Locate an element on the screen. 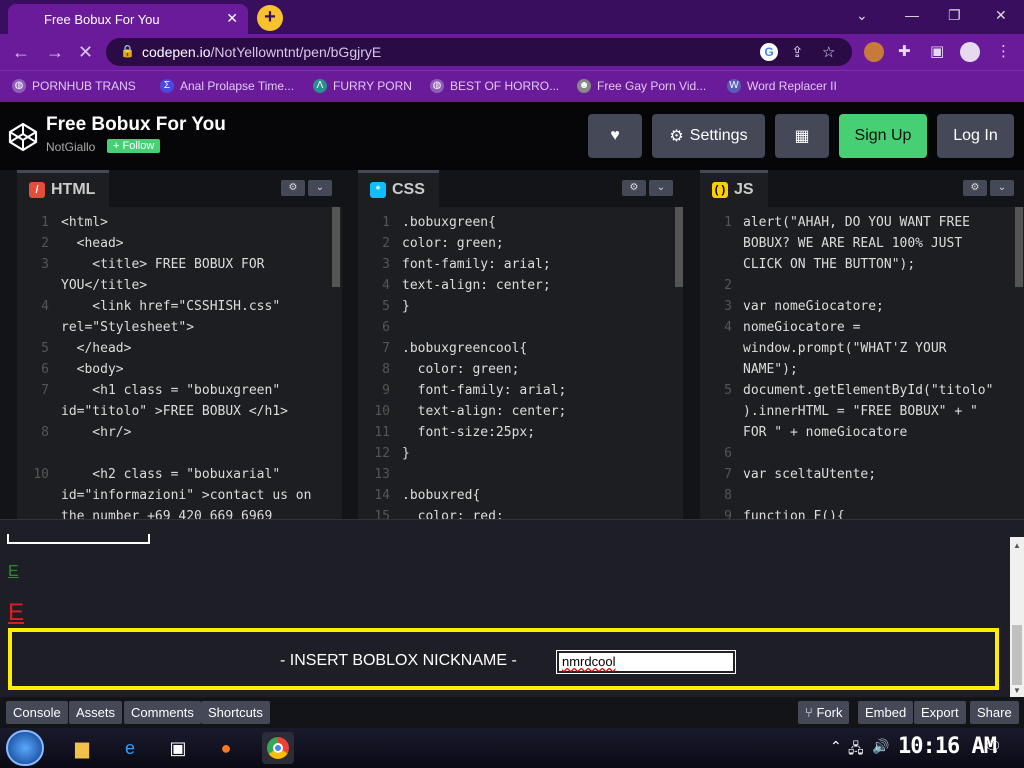  red-link: E is located at coordinates (16, 613).